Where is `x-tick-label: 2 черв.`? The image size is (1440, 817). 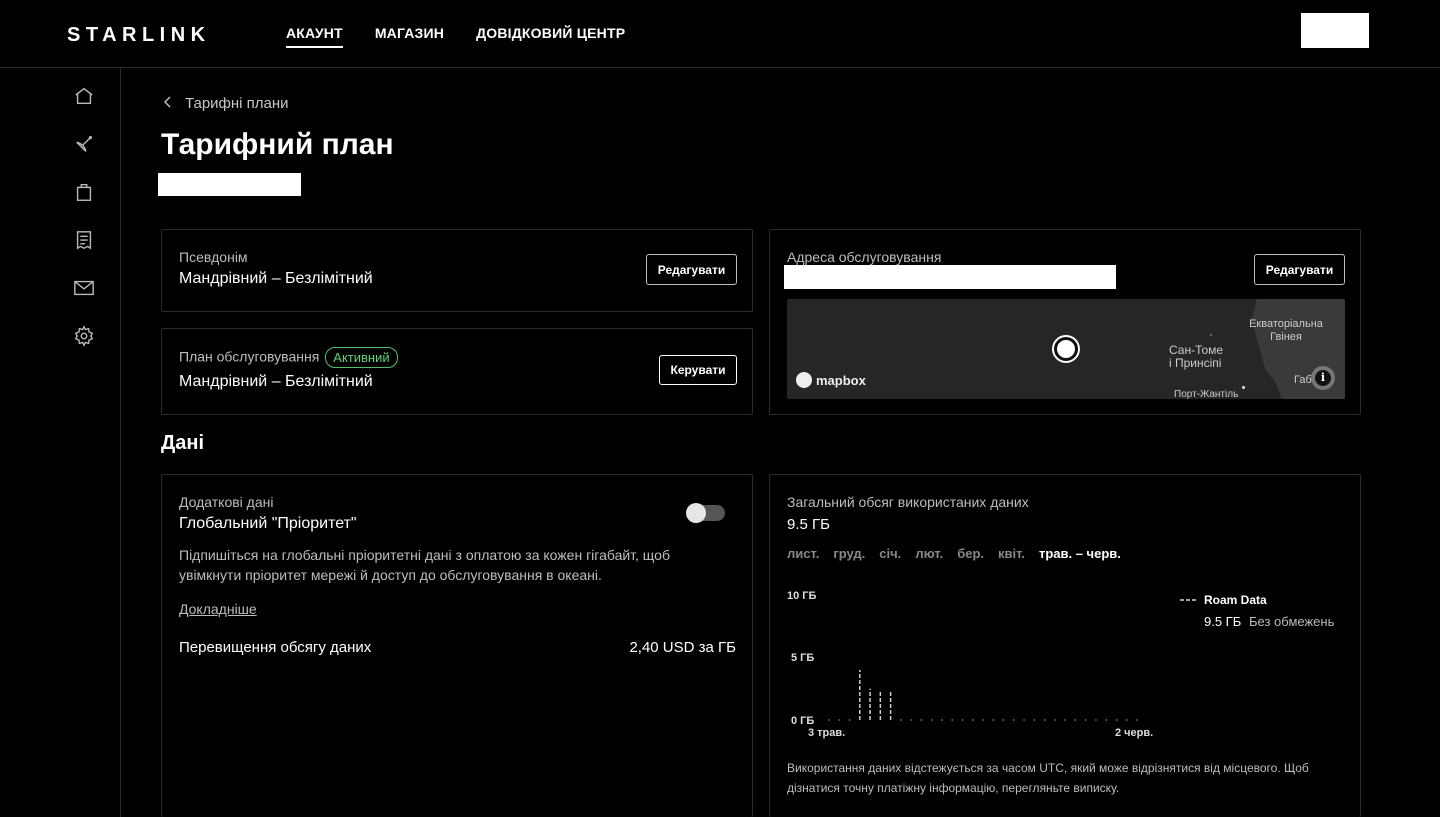 x-tick-label: 2 черв. is located at coordinates (1134, 733).